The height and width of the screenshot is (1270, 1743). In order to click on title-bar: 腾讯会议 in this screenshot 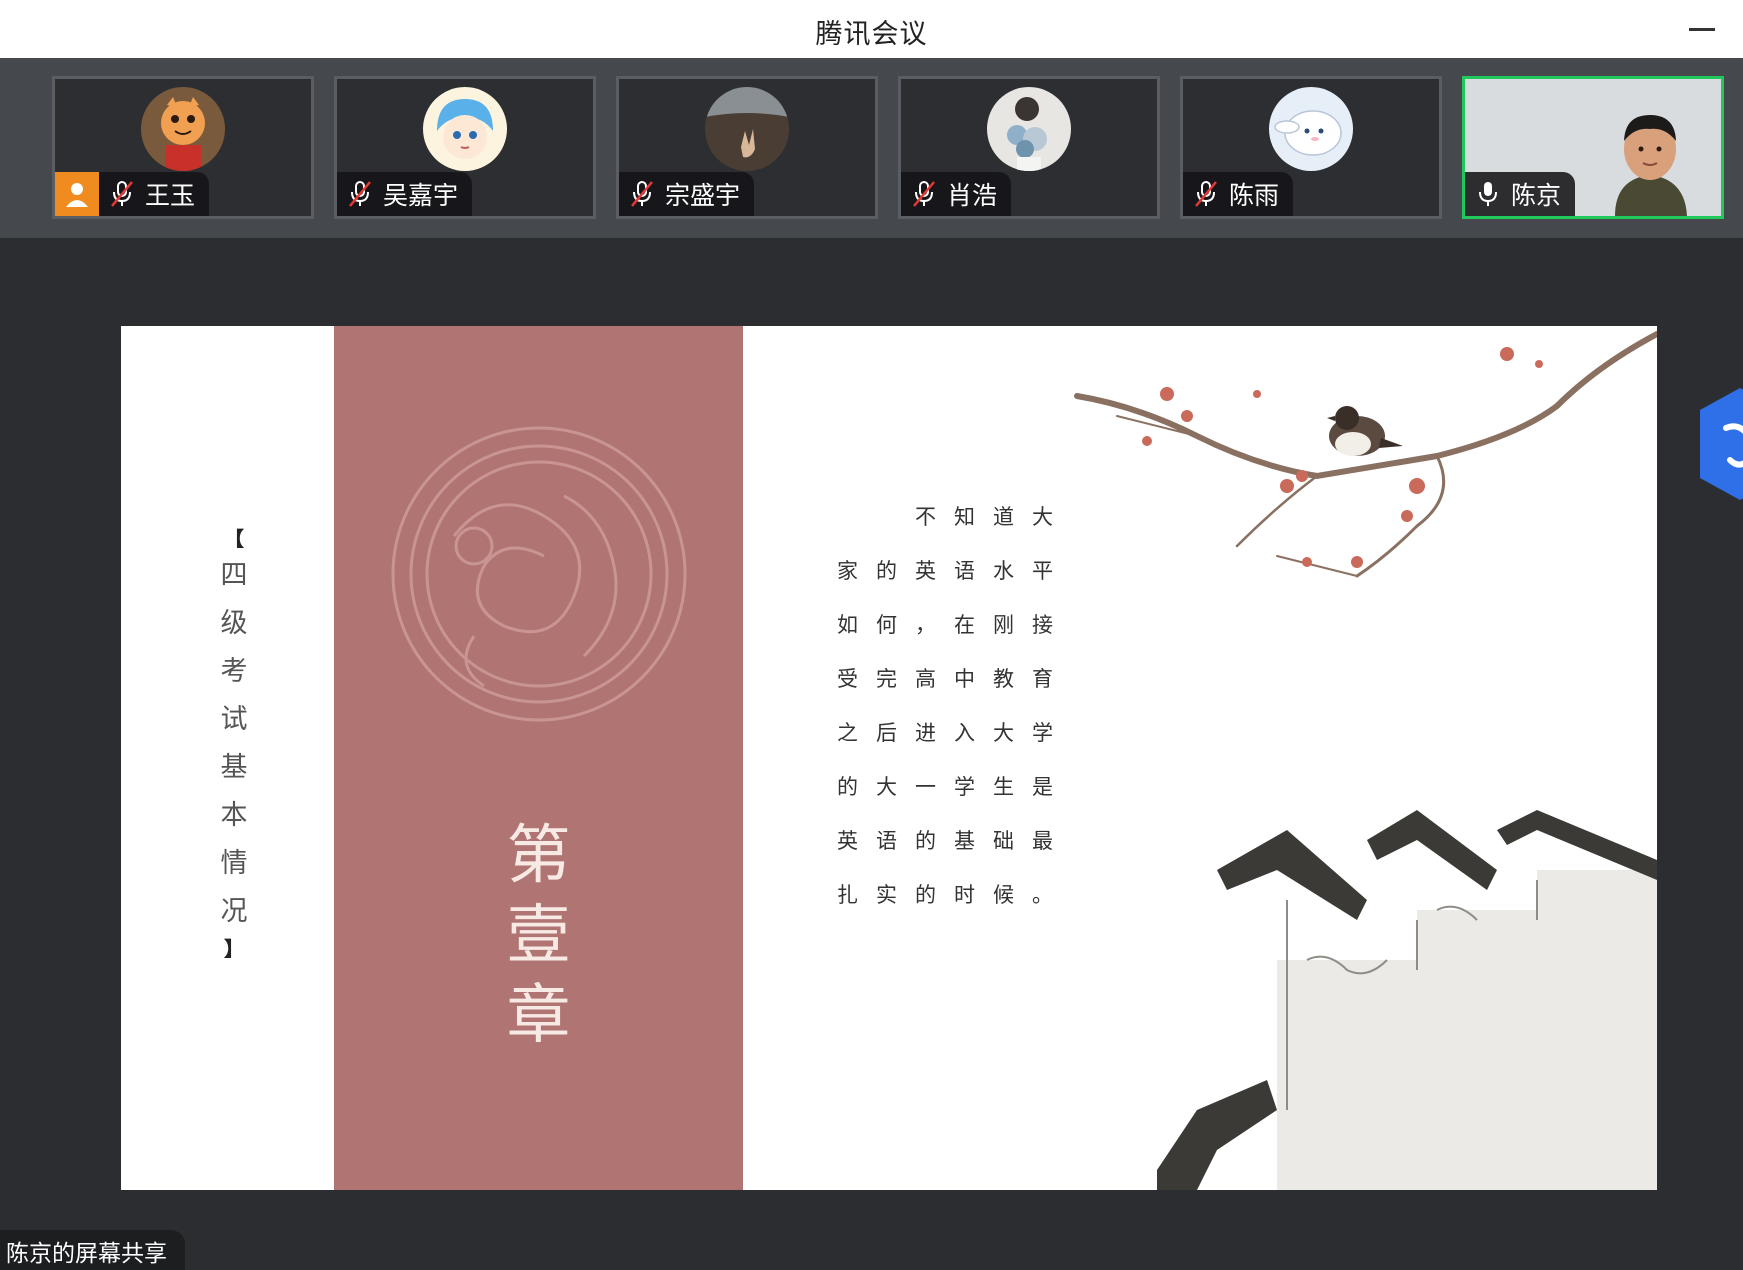, I will do `click(871, 29)`.